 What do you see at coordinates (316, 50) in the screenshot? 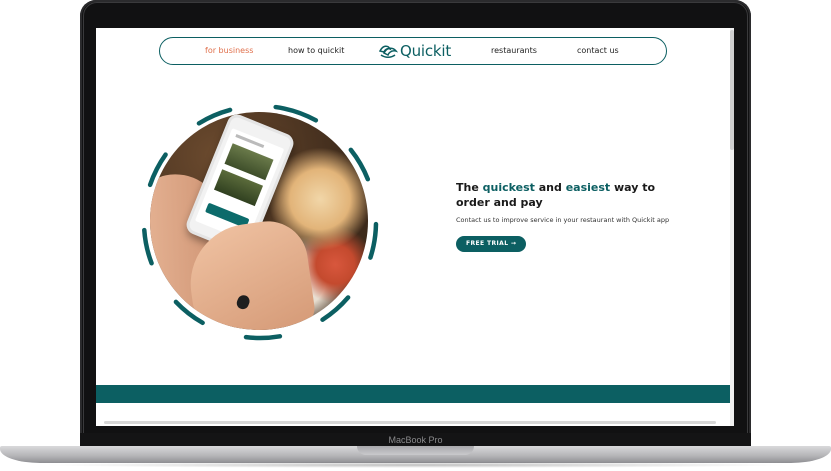
I see `nav-link-how-to-quickit: how to quickit` at bounding box center [316, 50].